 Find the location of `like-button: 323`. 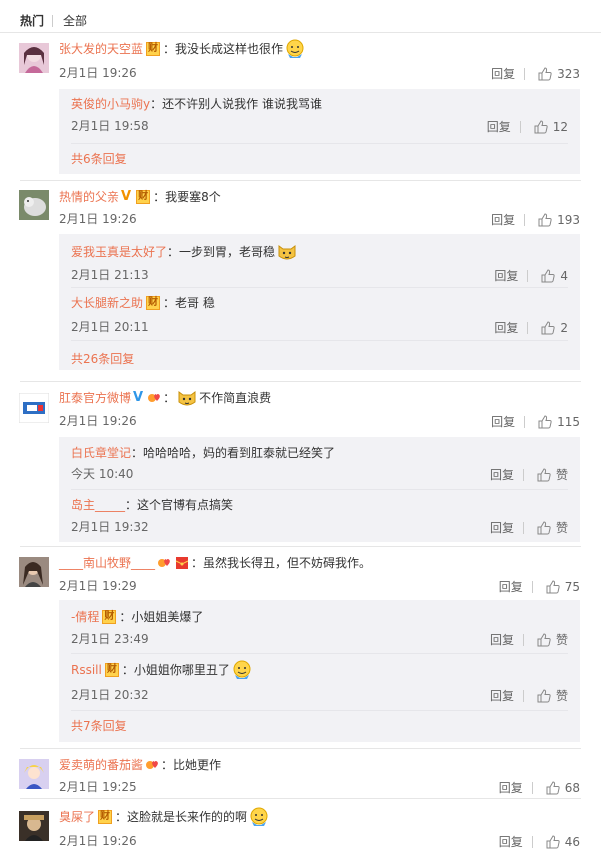

like-button: 323 is located at coordinates (559, 74).